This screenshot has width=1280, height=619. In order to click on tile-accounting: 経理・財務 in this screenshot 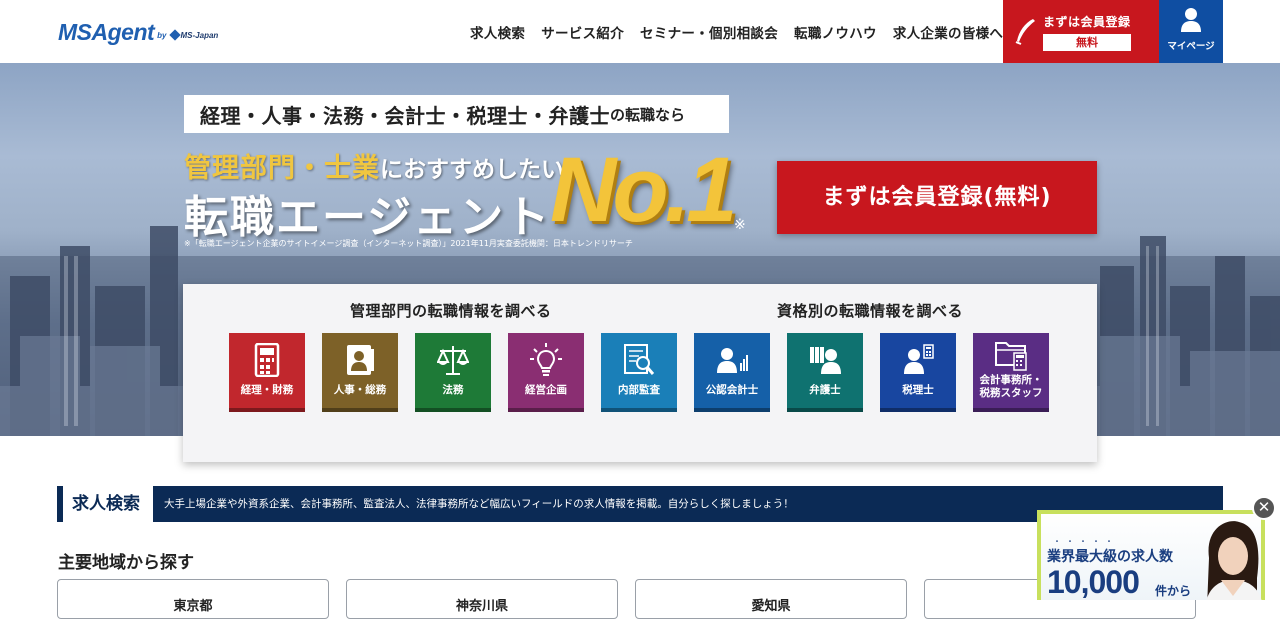, I will do `click(267, 372)`.